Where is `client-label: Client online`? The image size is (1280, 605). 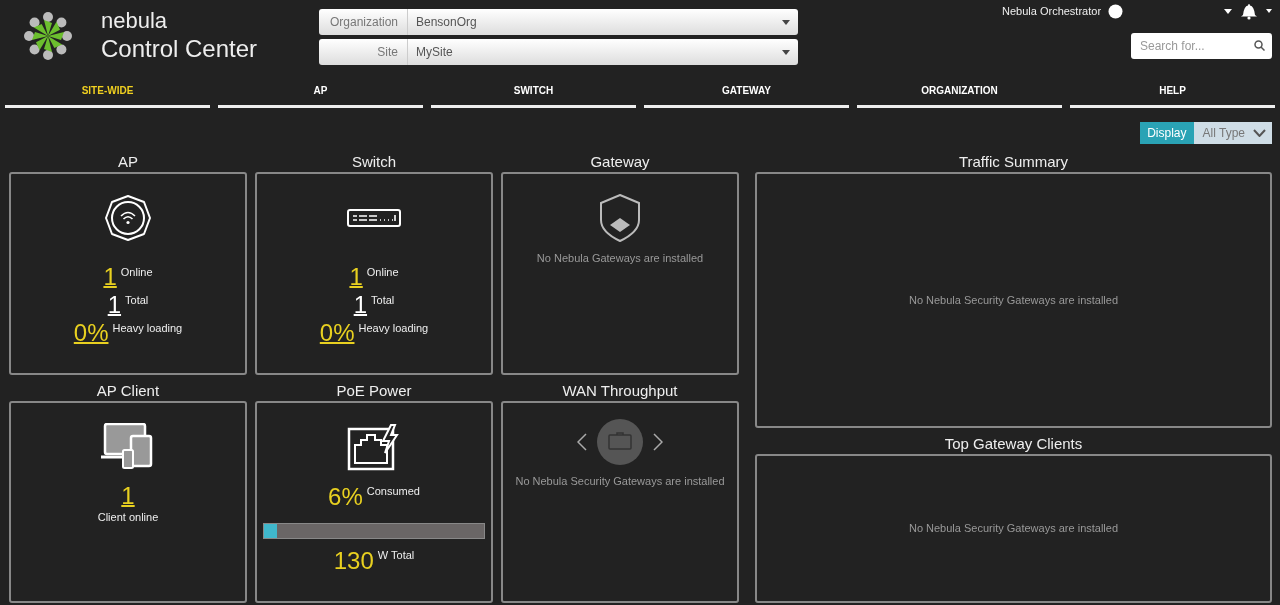
client-label: Client online is located at coordinates (128, 517).